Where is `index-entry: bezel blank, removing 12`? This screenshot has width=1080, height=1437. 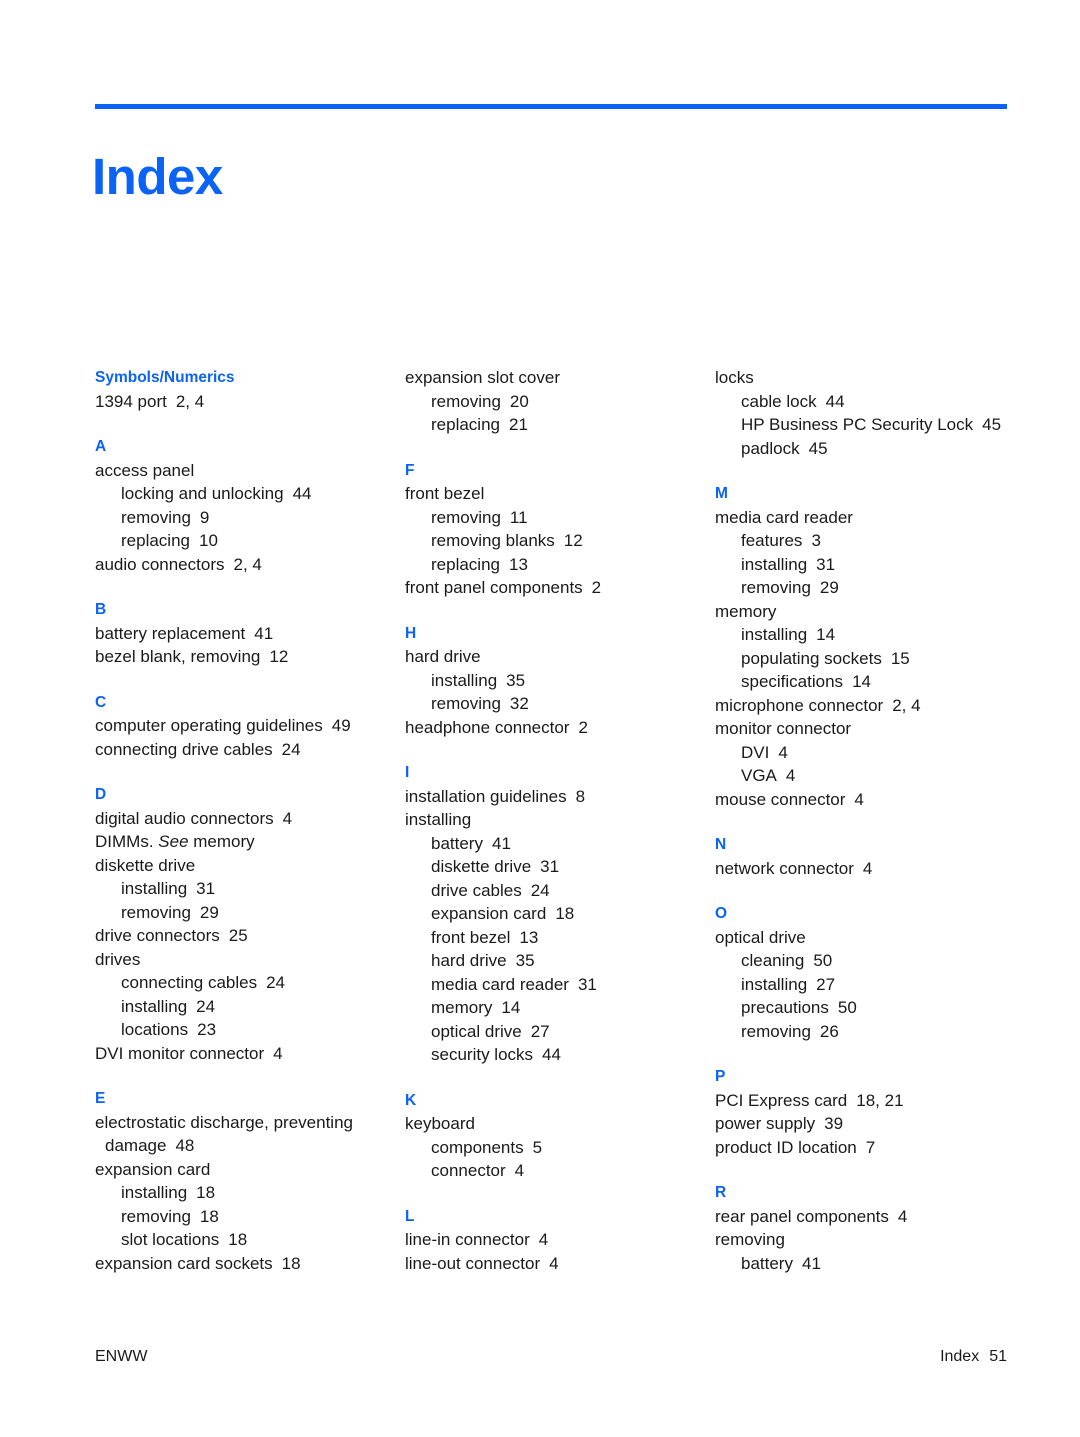 index-entry: bezel blank, removing 12 is located at coordinates (250, 657).